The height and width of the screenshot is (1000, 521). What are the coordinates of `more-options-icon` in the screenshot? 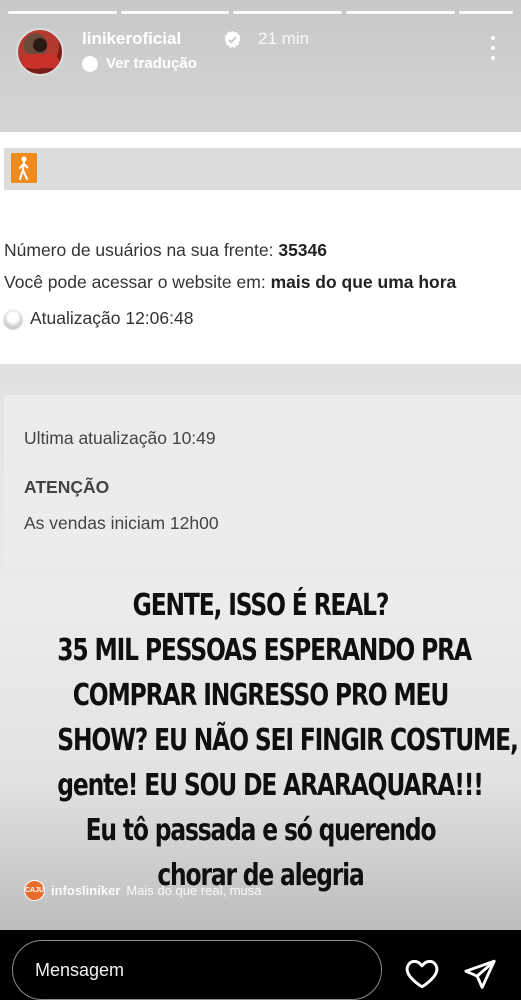 It's located at (494, 48).